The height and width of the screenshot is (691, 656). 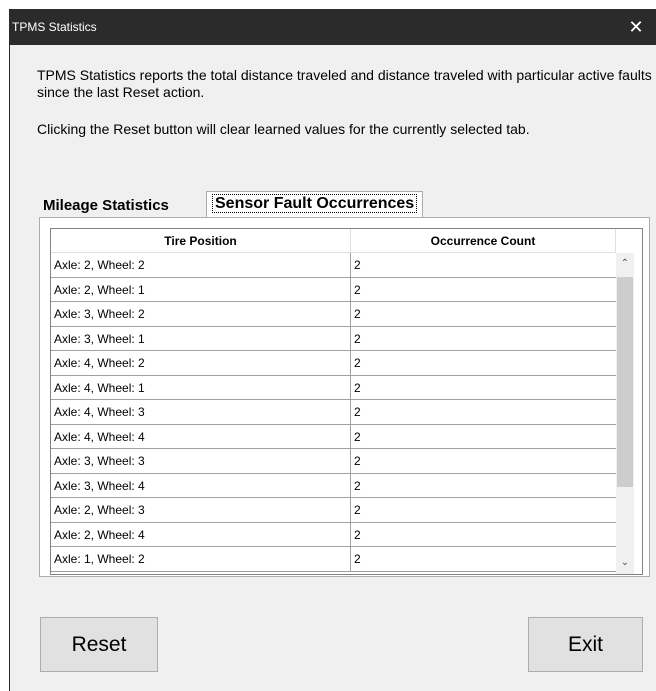 I want to click on window-title: TPMS Statistics, so click(x=54, y=27).